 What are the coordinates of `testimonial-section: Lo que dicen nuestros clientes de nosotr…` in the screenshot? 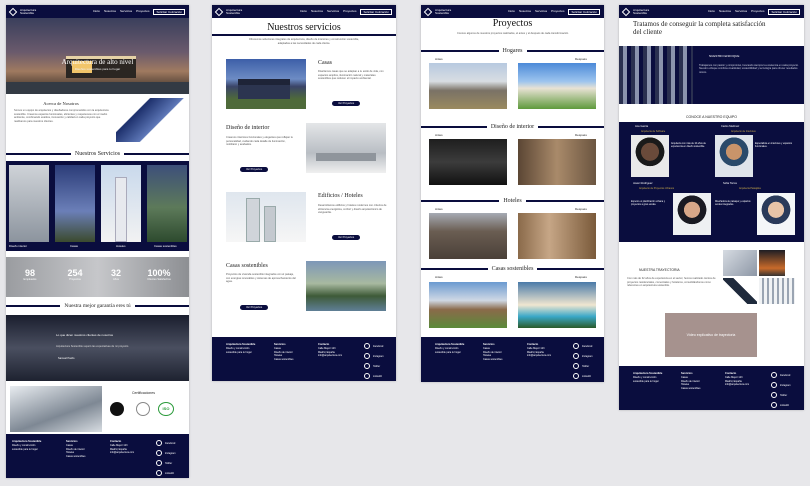 It's located at (97, 348).